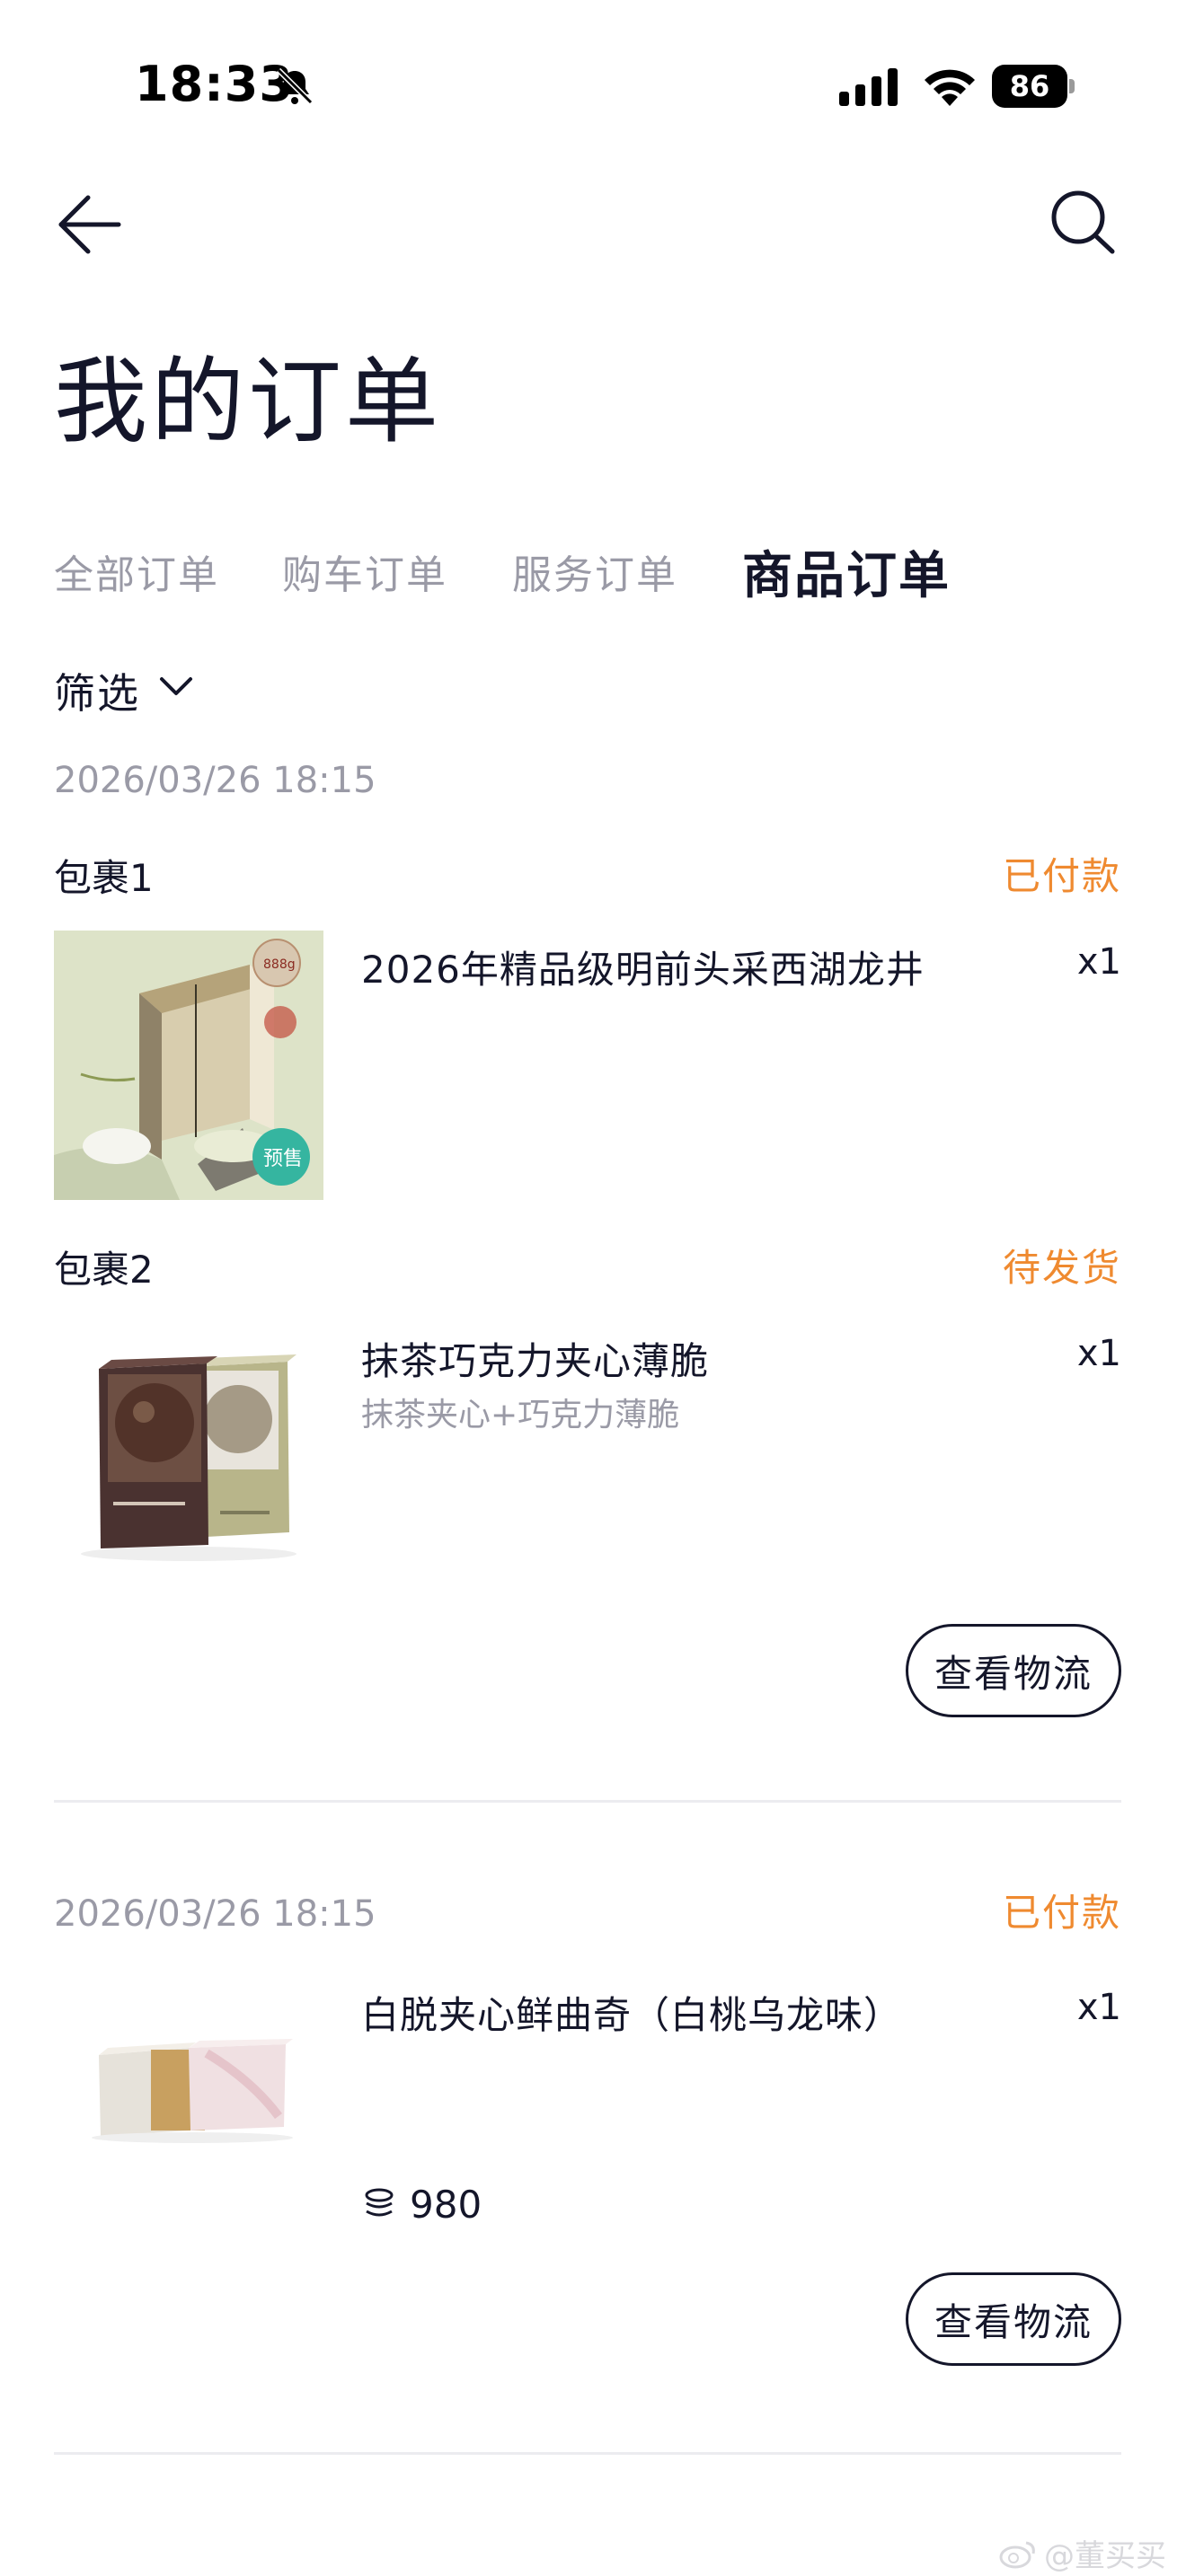 This screenshot has height=2576, width=1186. What do you see at coordinates (950, 87) in the screenshot?
I see `wifi-icon` at bounding box center [950, 87].